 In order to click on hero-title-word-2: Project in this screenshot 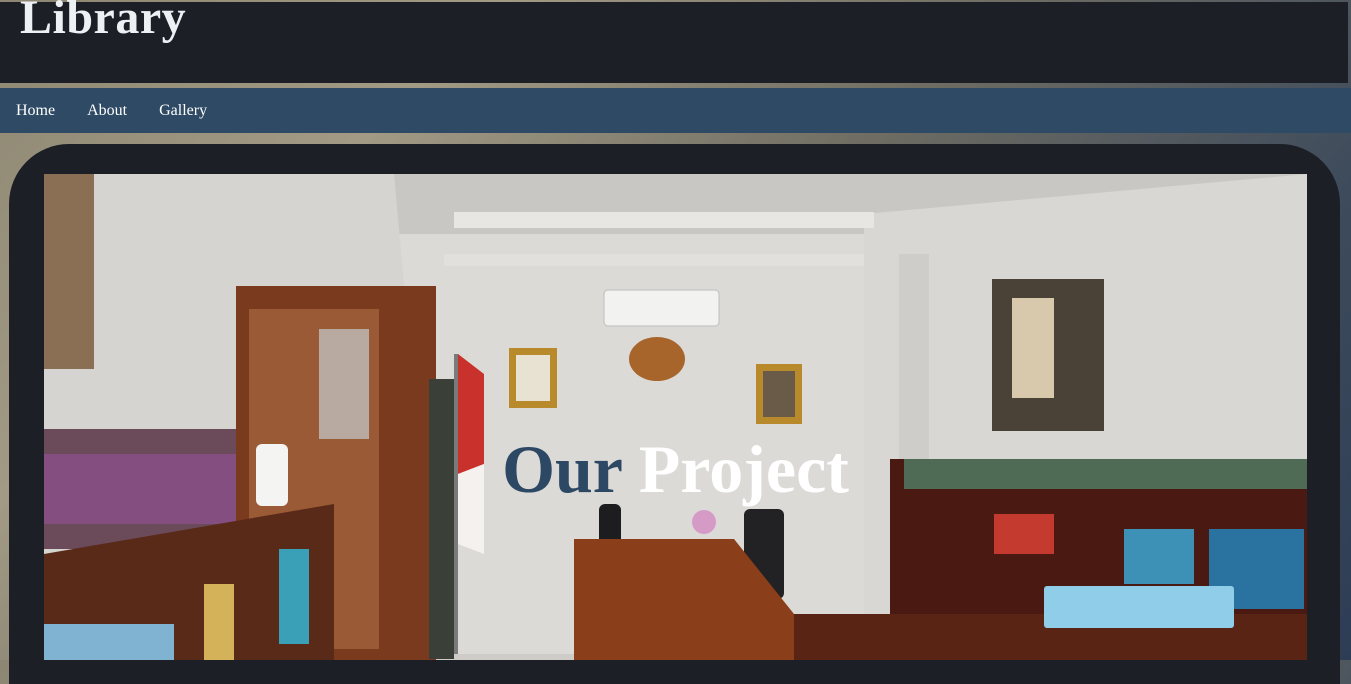, I will do `click(743, 469)`.